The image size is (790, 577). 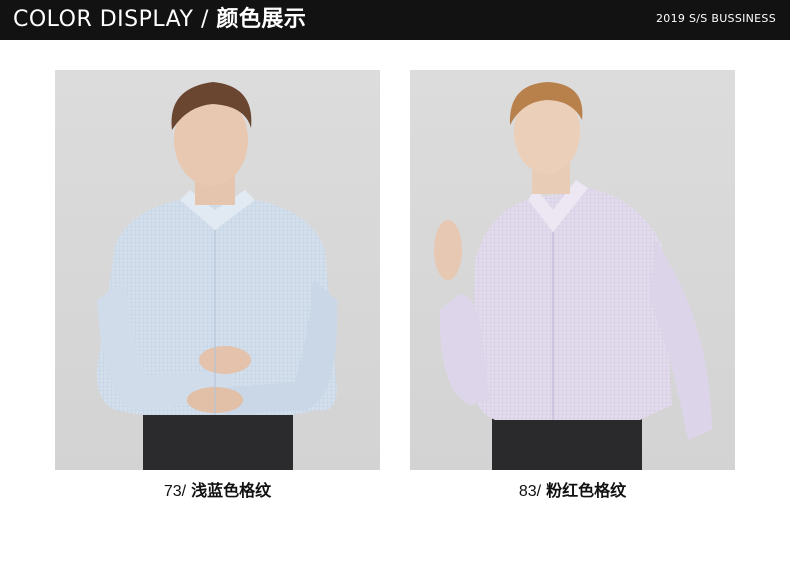 What do you see at coordinates (586, 490) in the screenshot?
I see `product-name: 粉红色格纹` at bounding box center [586, 490].